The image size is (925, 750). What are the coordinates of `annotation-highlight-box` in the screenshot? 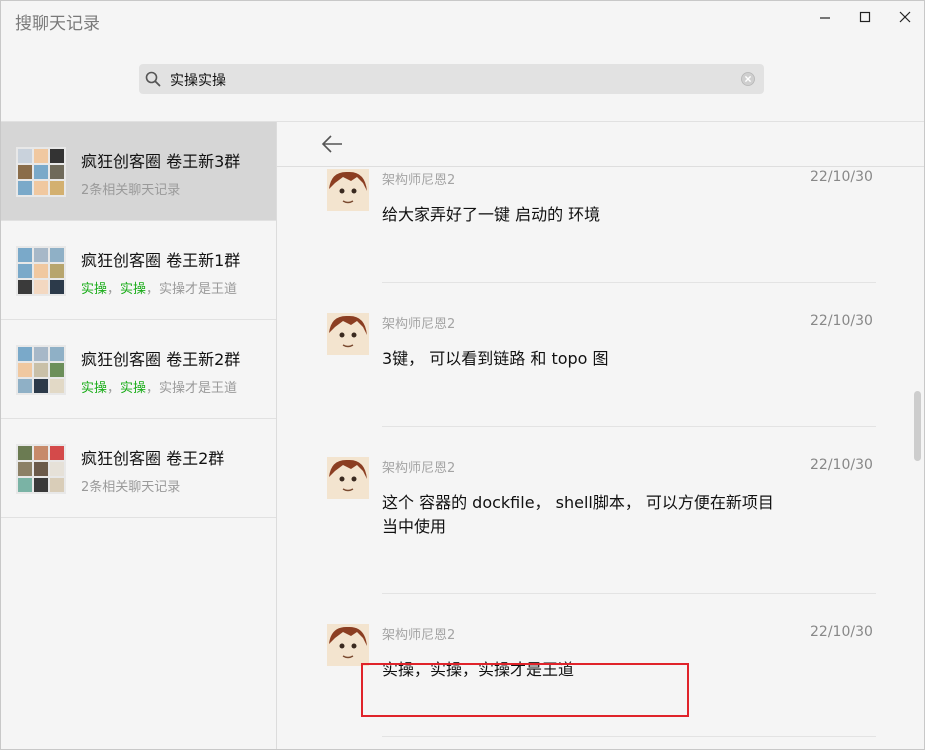 It's located at (525, 690).